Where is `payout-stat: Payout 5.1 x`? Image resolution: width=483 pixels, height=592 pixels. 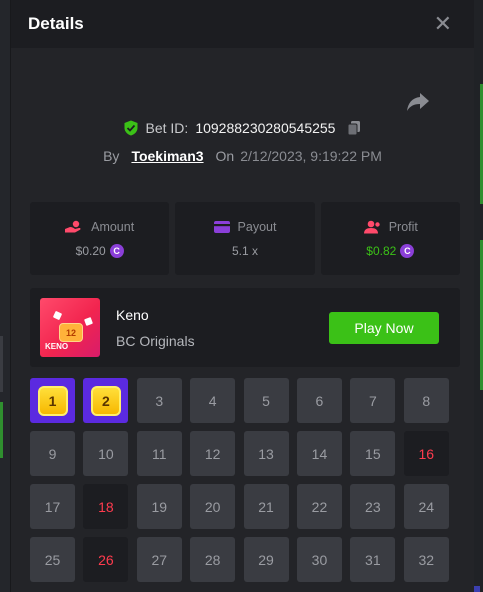 payout-stat: Payout 5.1 x is located at coordinates (245, 238).